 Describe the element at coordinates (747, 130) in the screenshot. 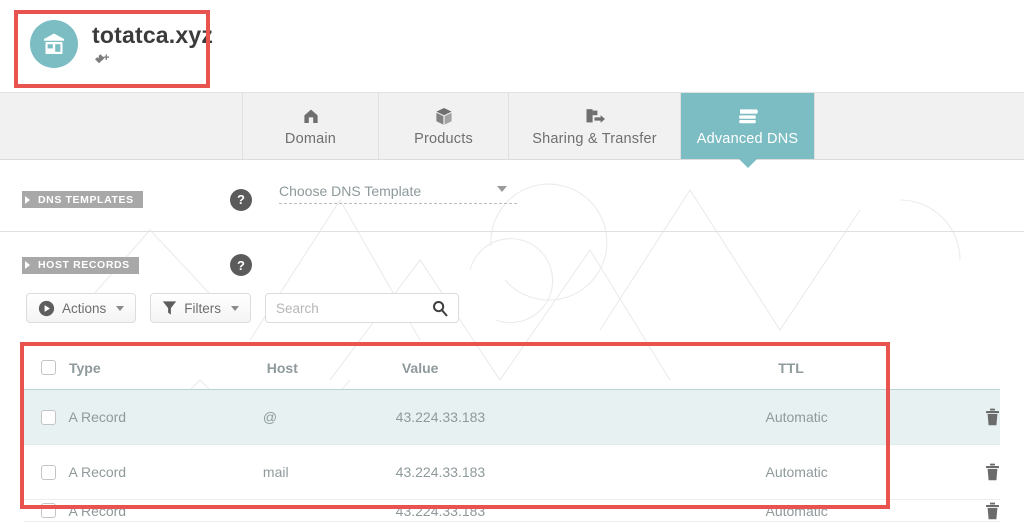

I see `tab-advanced-dns: Advanced DNS` at that location.